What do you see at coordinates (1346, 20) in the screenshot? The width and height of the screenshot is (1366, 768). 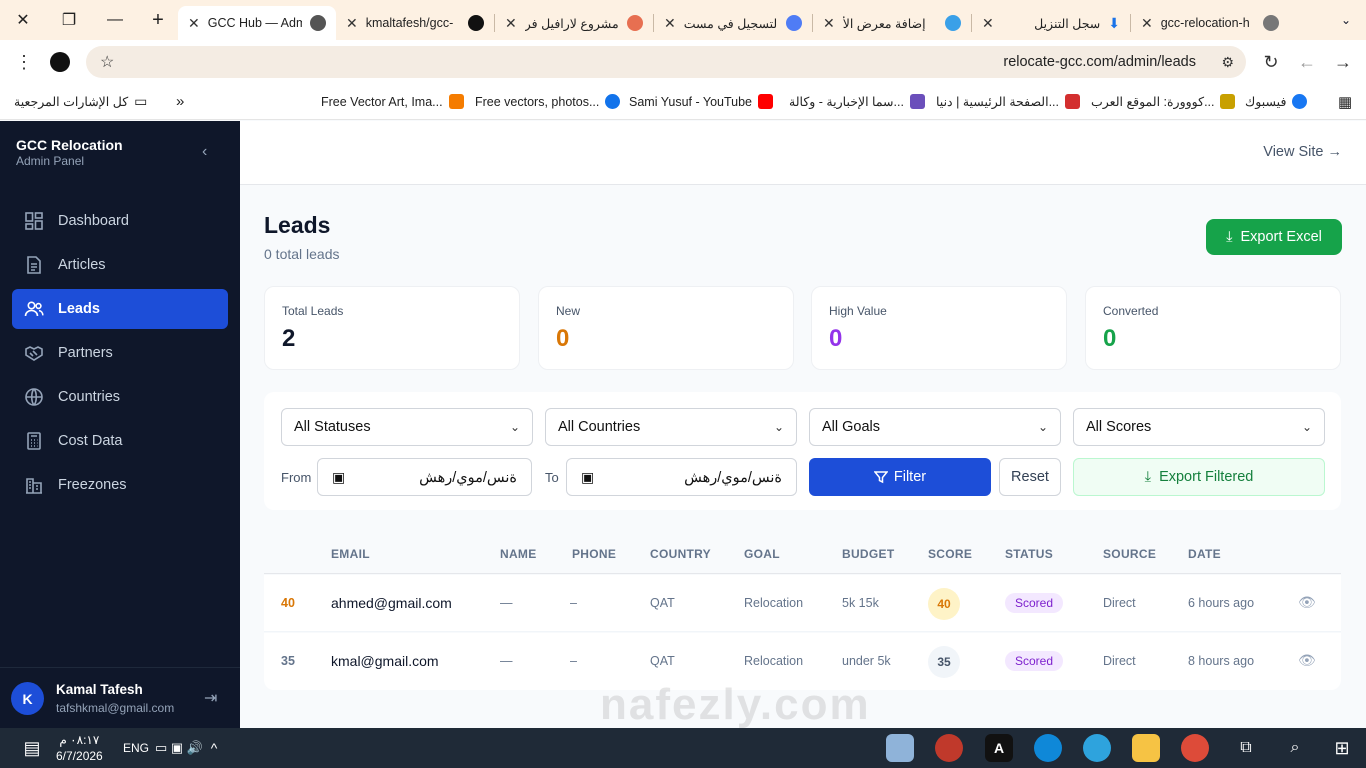 I see `tab-search-icon: ⌄` at bounding box center [1346, 20].